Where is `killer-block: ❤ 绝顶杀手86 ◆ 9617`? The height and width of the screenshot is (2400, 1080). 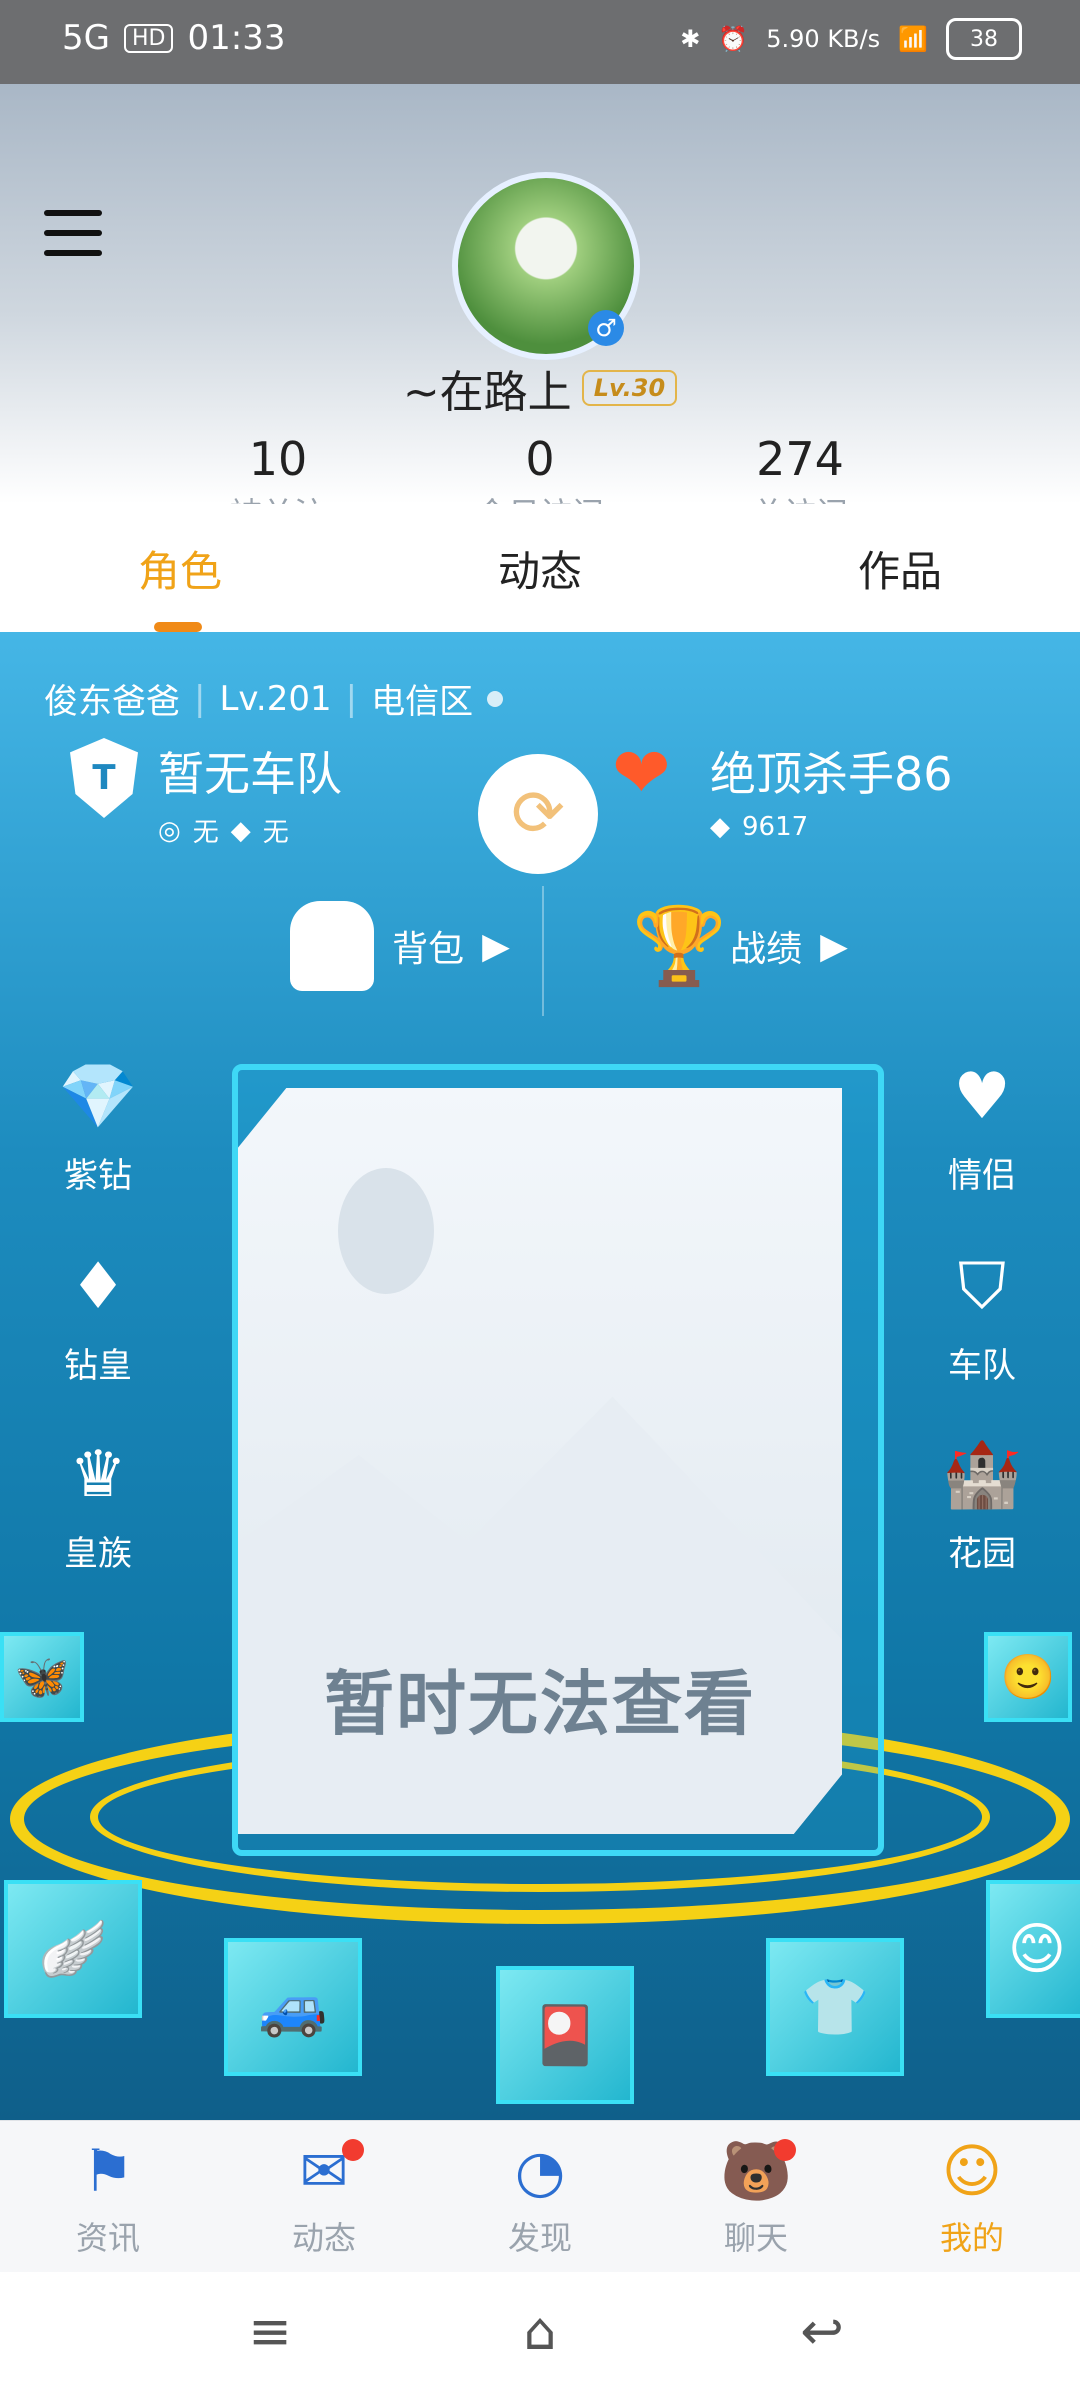 killer-block: ❤ 绝顶杀手86 ◆ 9617 is located at coordinates (782, 790).